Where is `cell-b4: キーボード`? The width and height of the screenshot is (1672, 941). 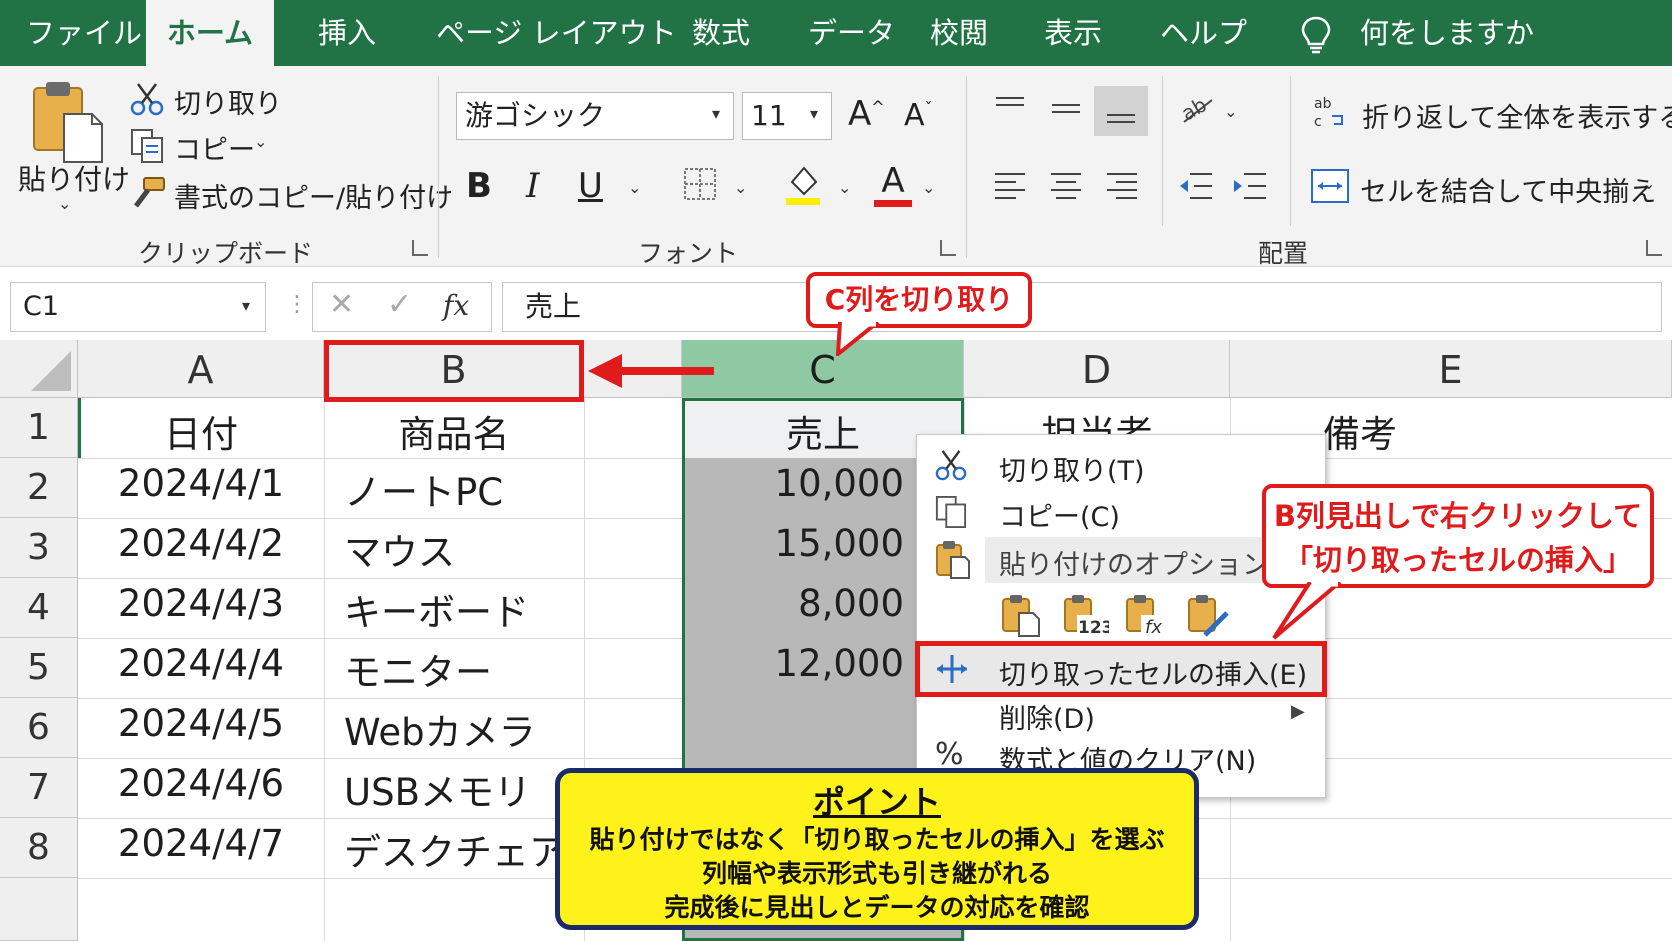 cell-b4: キーボード is located at coordinates (436, 609).